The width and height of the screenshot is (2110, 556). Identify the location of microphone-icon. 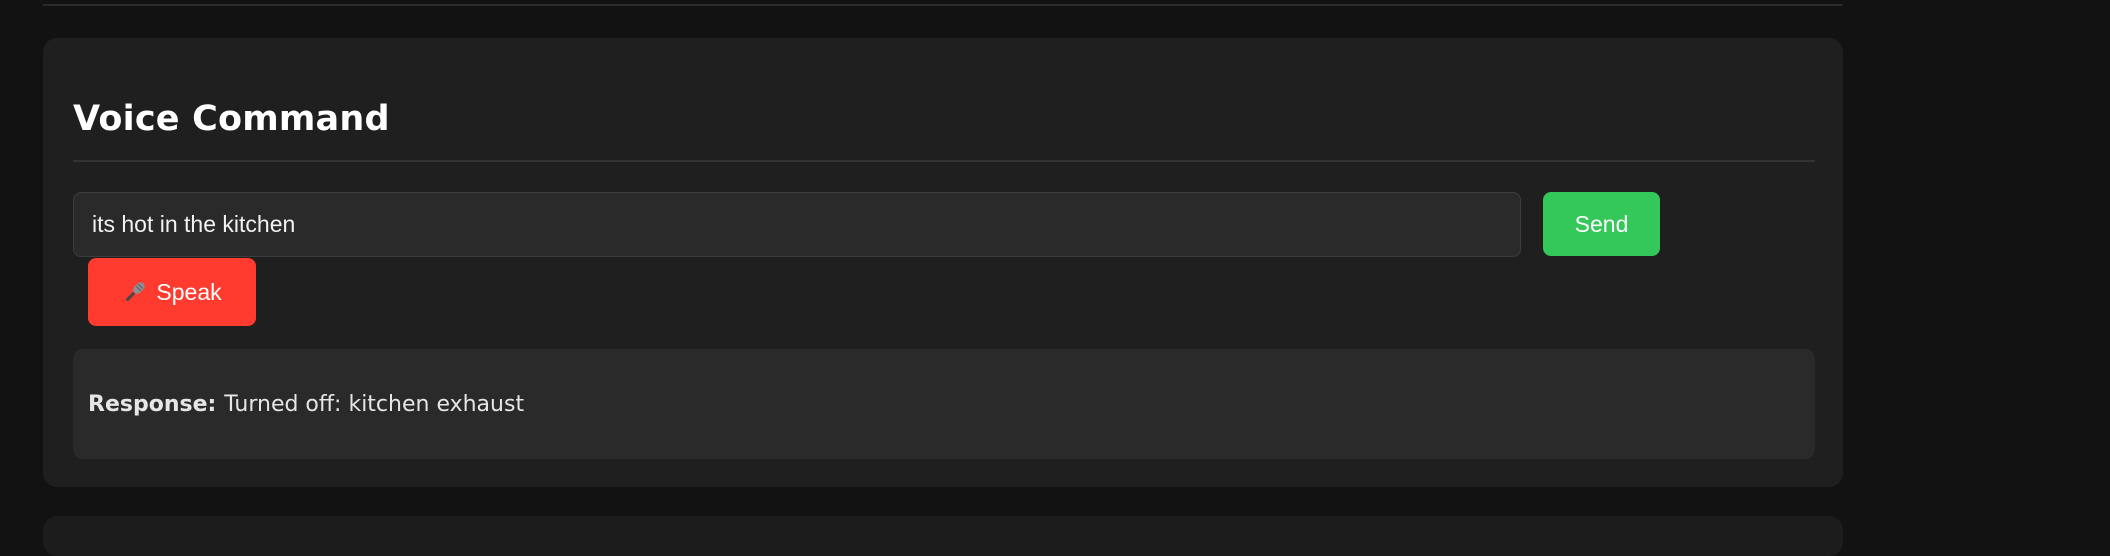
(135, 292).